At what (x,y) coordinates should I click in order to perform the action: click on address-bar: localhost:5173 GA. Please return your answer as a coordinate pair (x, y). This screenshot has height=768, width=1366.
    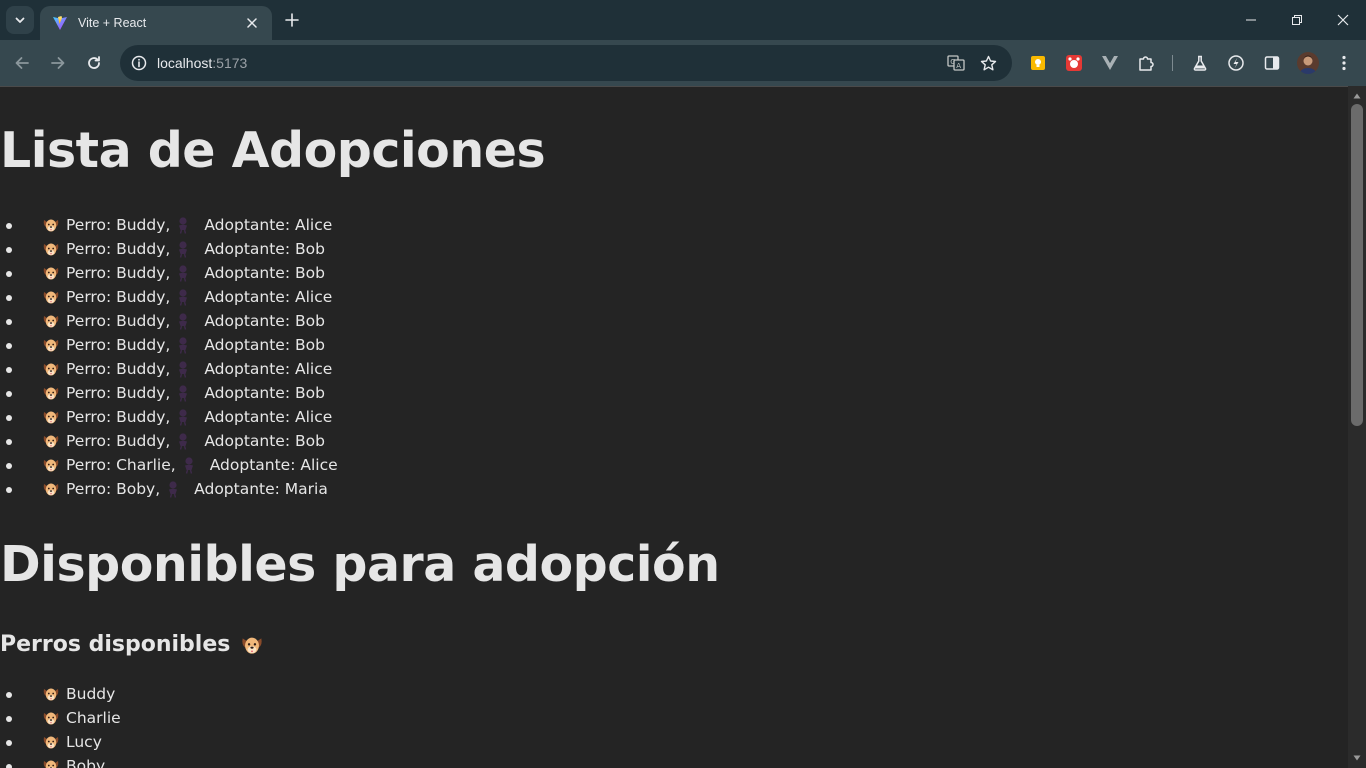
    Looking at the image, I should click on (566, 63).